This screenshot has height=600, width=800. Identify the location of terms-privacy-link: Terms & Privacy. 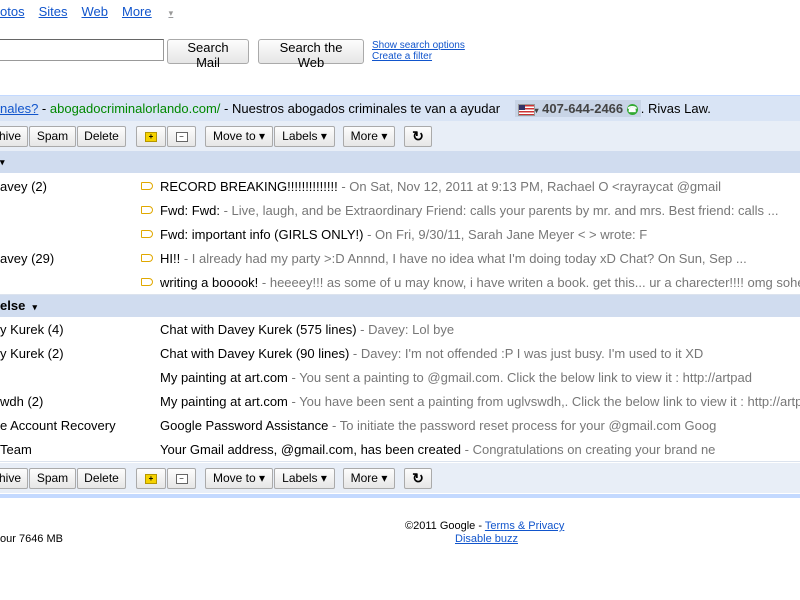
(524, 526).